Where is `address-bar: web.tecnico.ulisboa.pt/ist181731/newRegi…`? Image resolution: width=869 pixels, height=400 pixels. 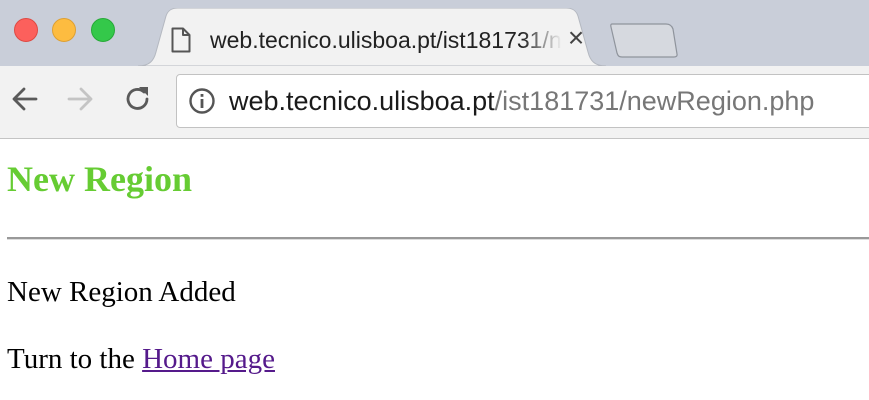 address-bar: web.tecnico.ulisboa.pt/ist181731/newRegi… is located at coordinates (522, 101).